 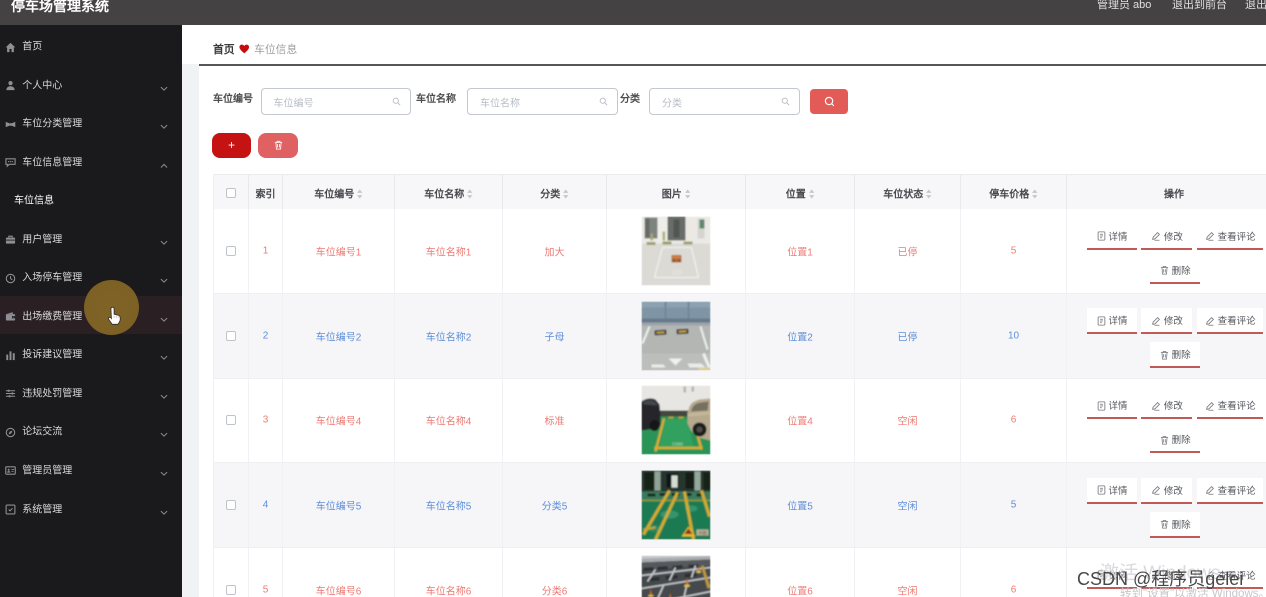 What do you see at coordinates (676, 273) in the screenshot?
I see `svg-text: 120` at bounding box center [676, 273].